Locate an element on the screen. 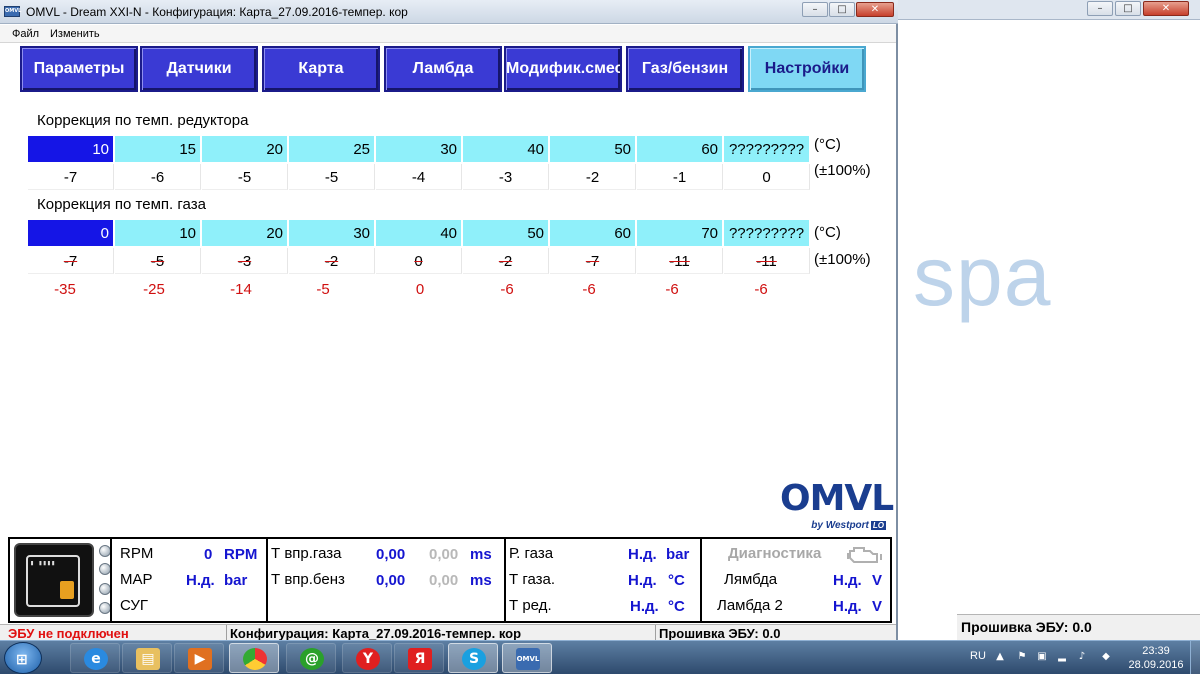  gas-temp-cell: 30 is located at coordinates (332, 233).